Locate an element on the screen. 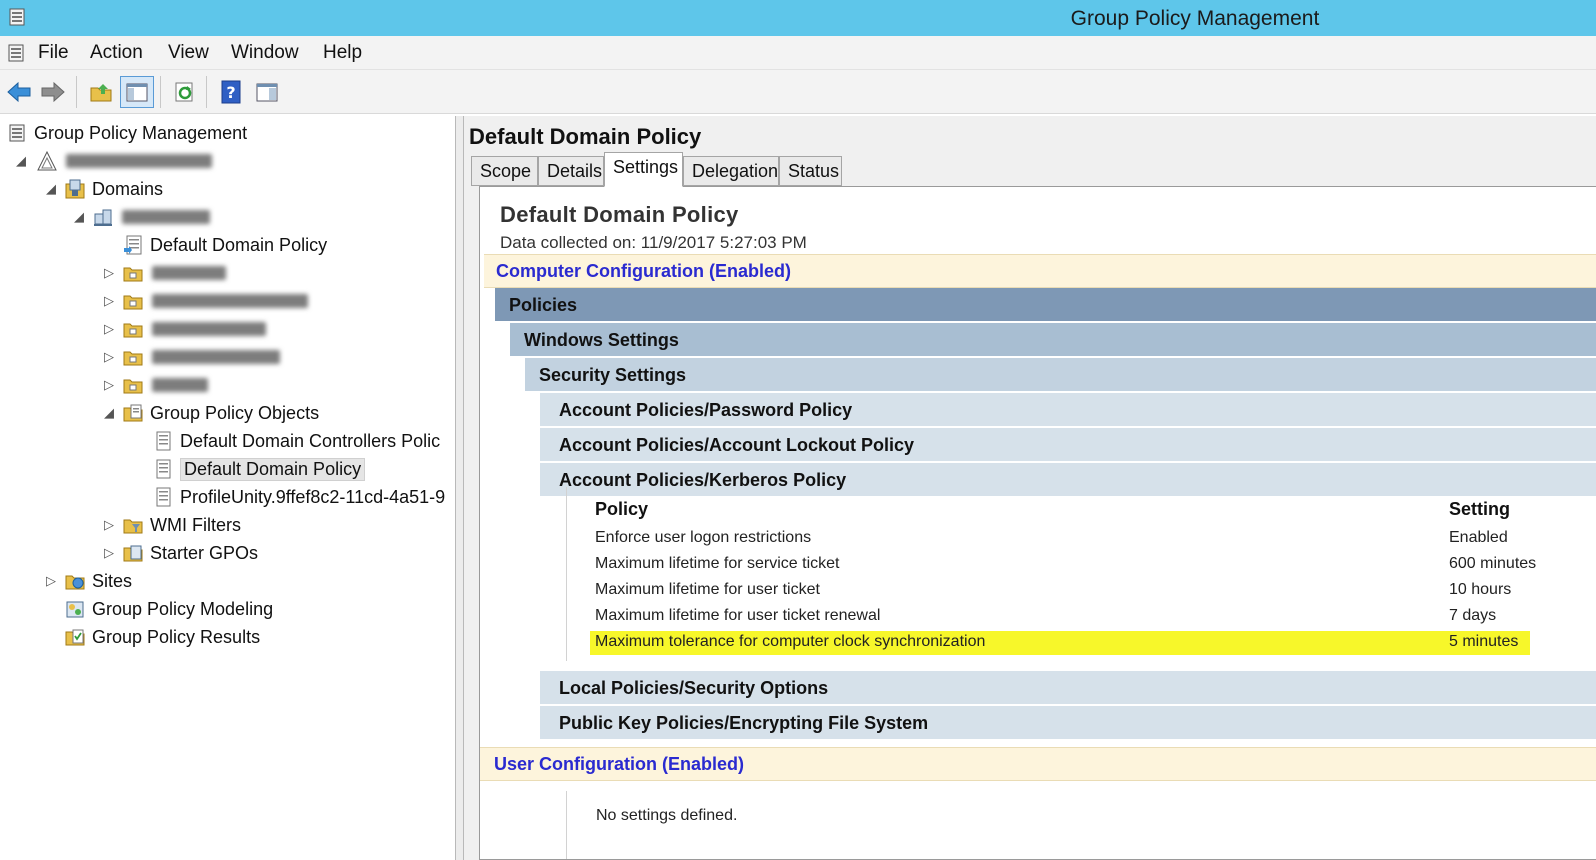 The height and width of the screenshot is (860, 1596). refresh-button is located at coordinates (185, 92).